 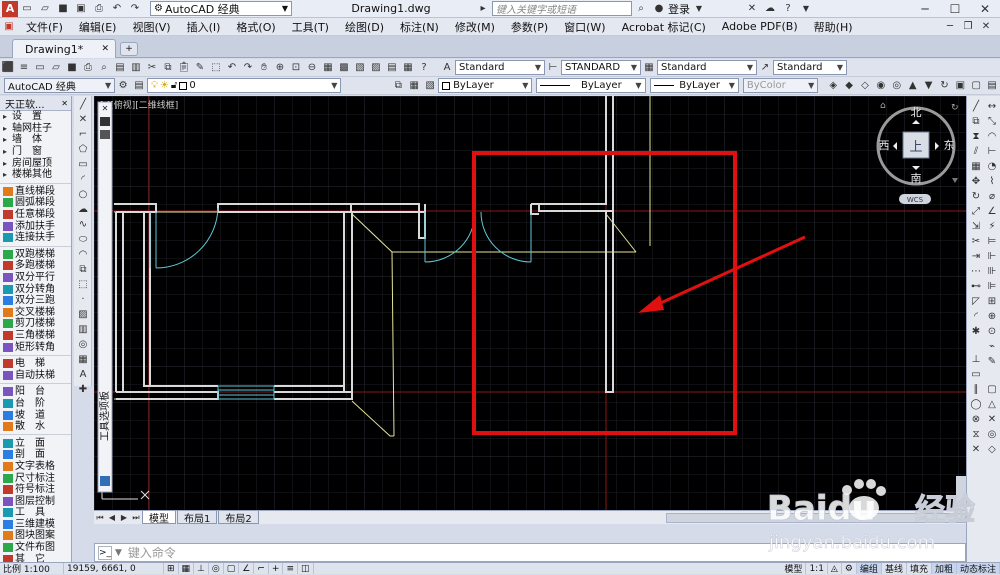 I want to click on tianzheng-menu-item: 双跑楼梯, so click(x=35, y=255).